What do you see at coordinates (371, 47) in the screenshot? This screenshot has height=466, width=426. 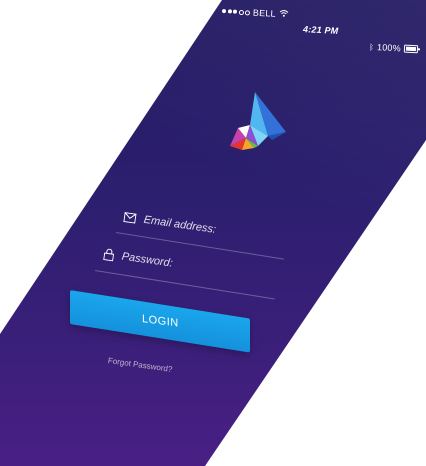 I see `bluetooth-icon: ᛒ` at bounding box center [371, 47].